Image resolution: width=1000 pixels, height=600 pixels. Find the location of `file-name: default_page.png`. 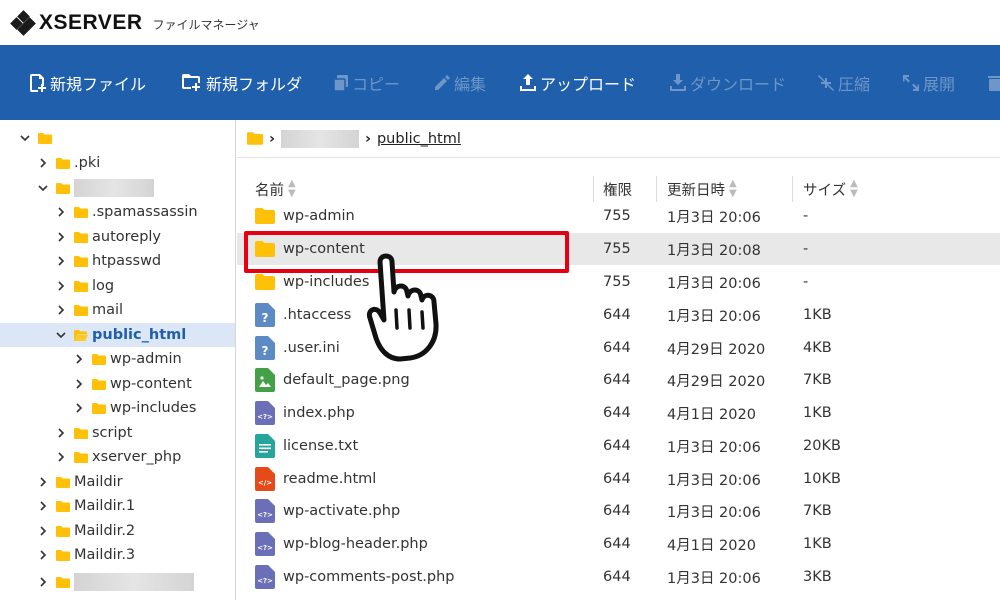

file-name: default_page.png is located at coordinates (346, 380).